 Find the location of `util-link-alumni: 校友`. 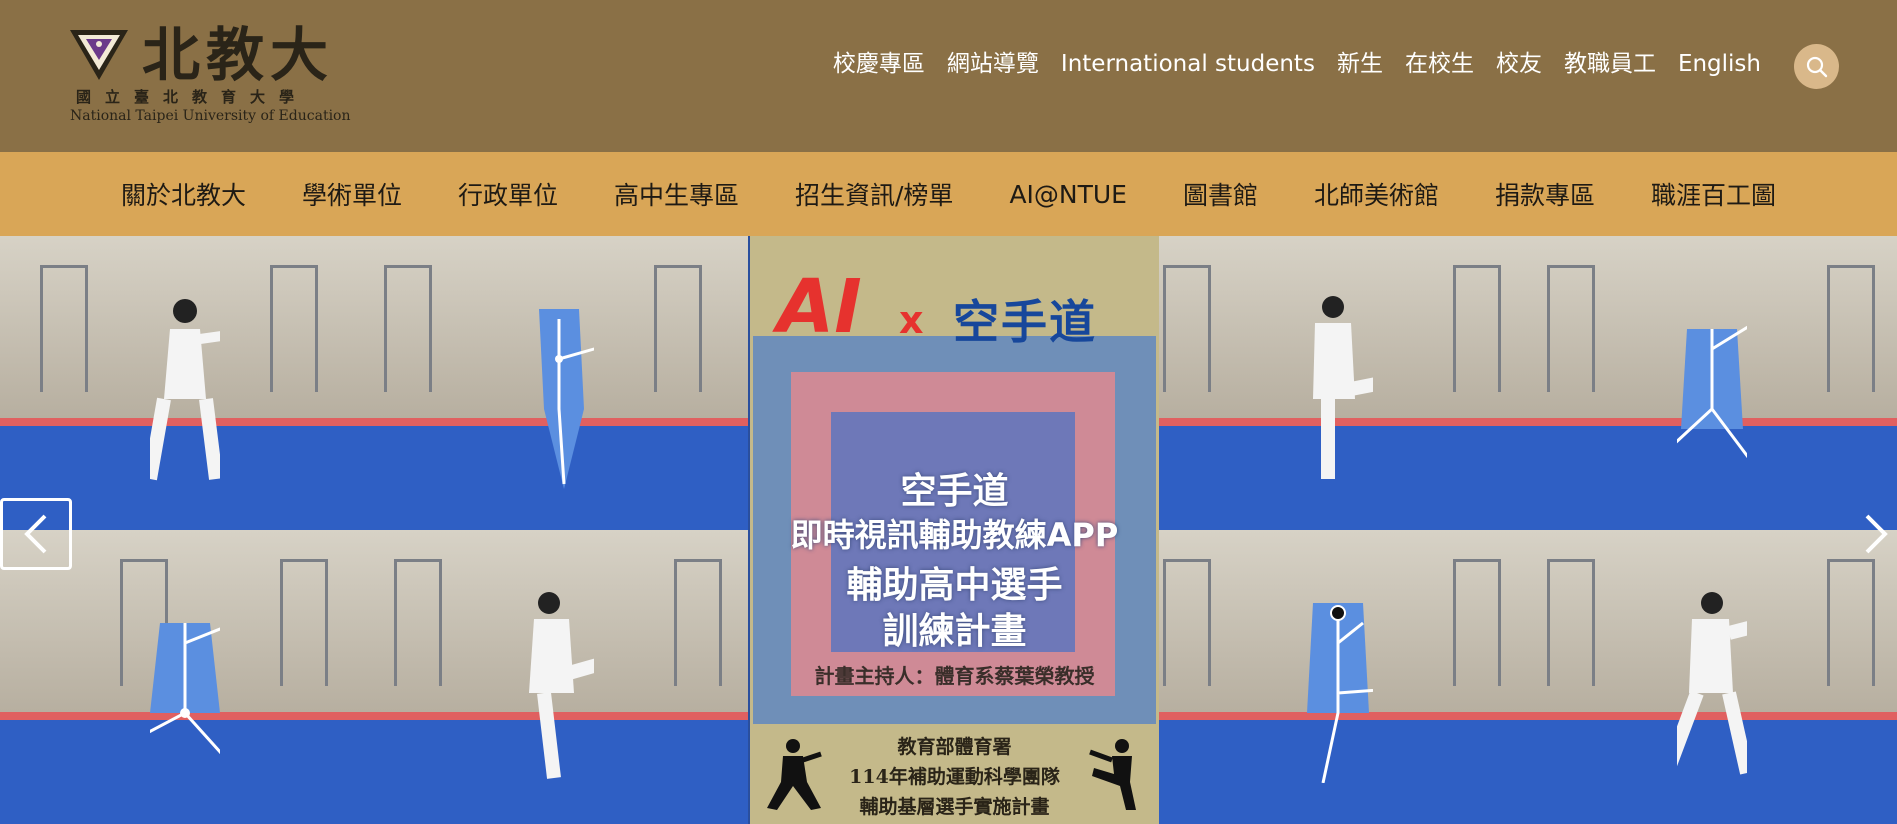

util-link-alumni: 校友 is located at coordinates (1519, 64).